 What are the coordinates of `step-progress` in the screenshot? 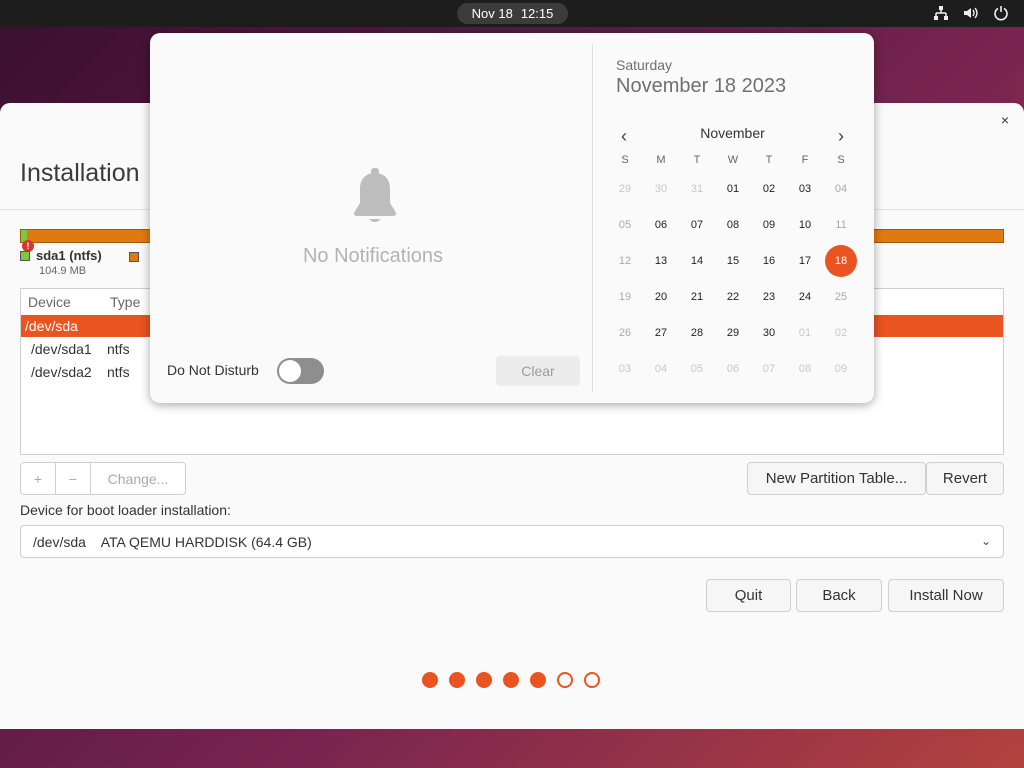 It's located at (511, 680).